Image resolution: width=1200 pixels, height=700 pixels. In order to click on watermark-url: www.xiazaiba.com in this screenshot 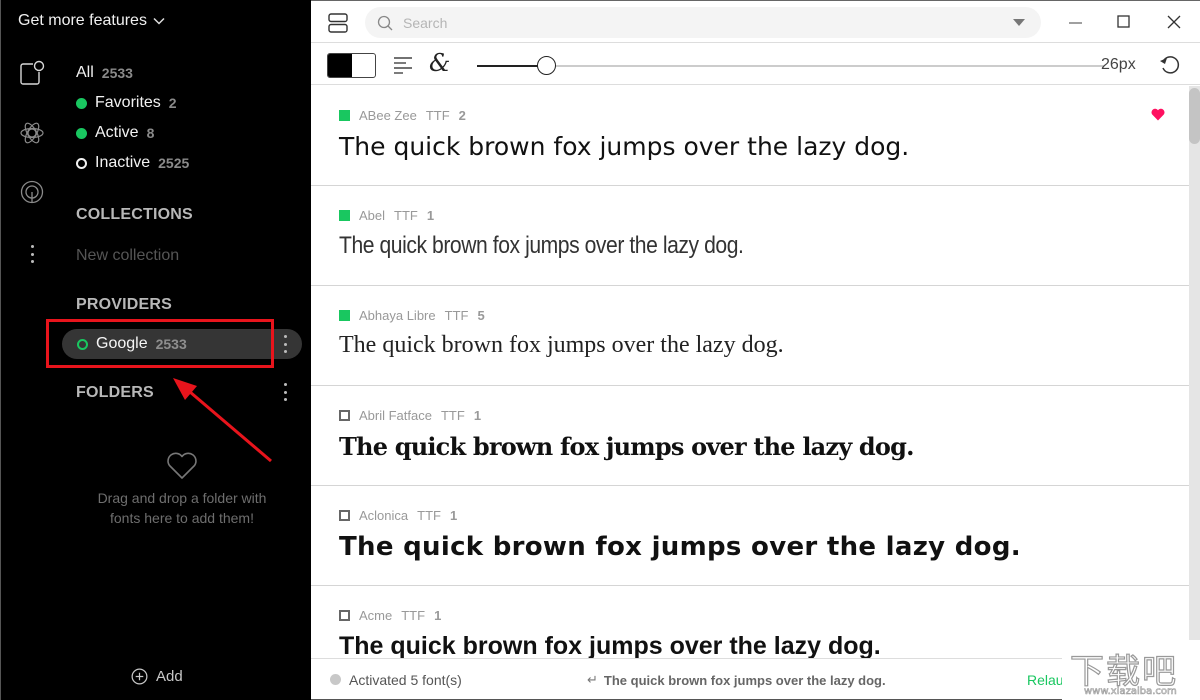, I will do `click(1130, 692)`.